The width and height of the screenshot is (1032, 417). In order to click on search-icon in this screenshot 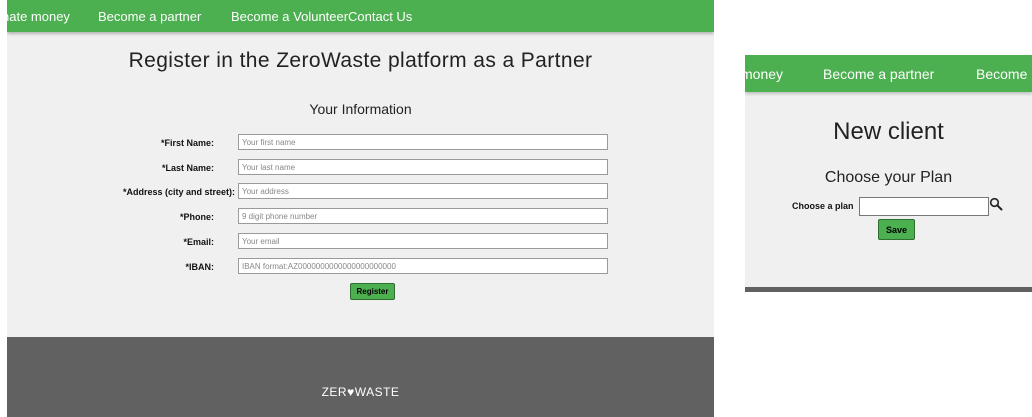, I will do `click(996, 204)`.